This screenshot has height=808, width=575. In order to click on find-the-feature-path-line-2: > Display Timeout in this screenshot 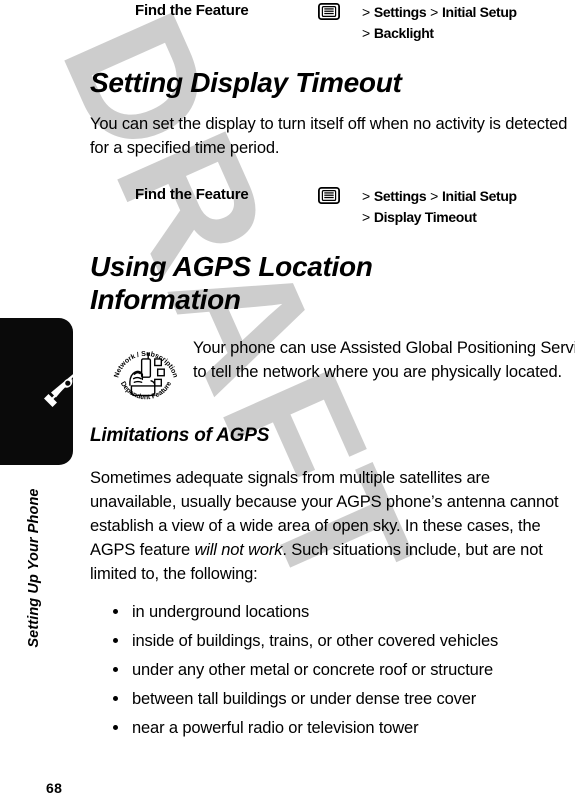, I will do `click(468, 217)`.